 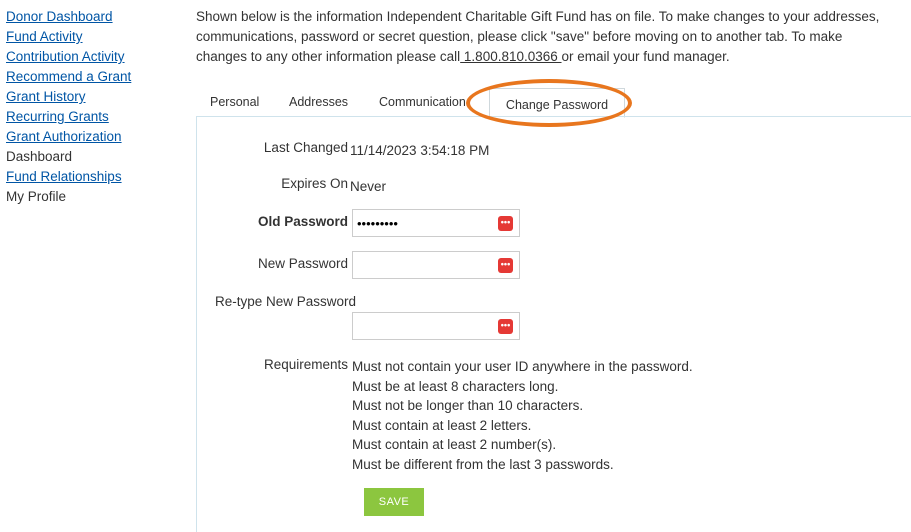 I want to click on sidebar-item-grant-history: Grant History, so click(x=91, y=97).